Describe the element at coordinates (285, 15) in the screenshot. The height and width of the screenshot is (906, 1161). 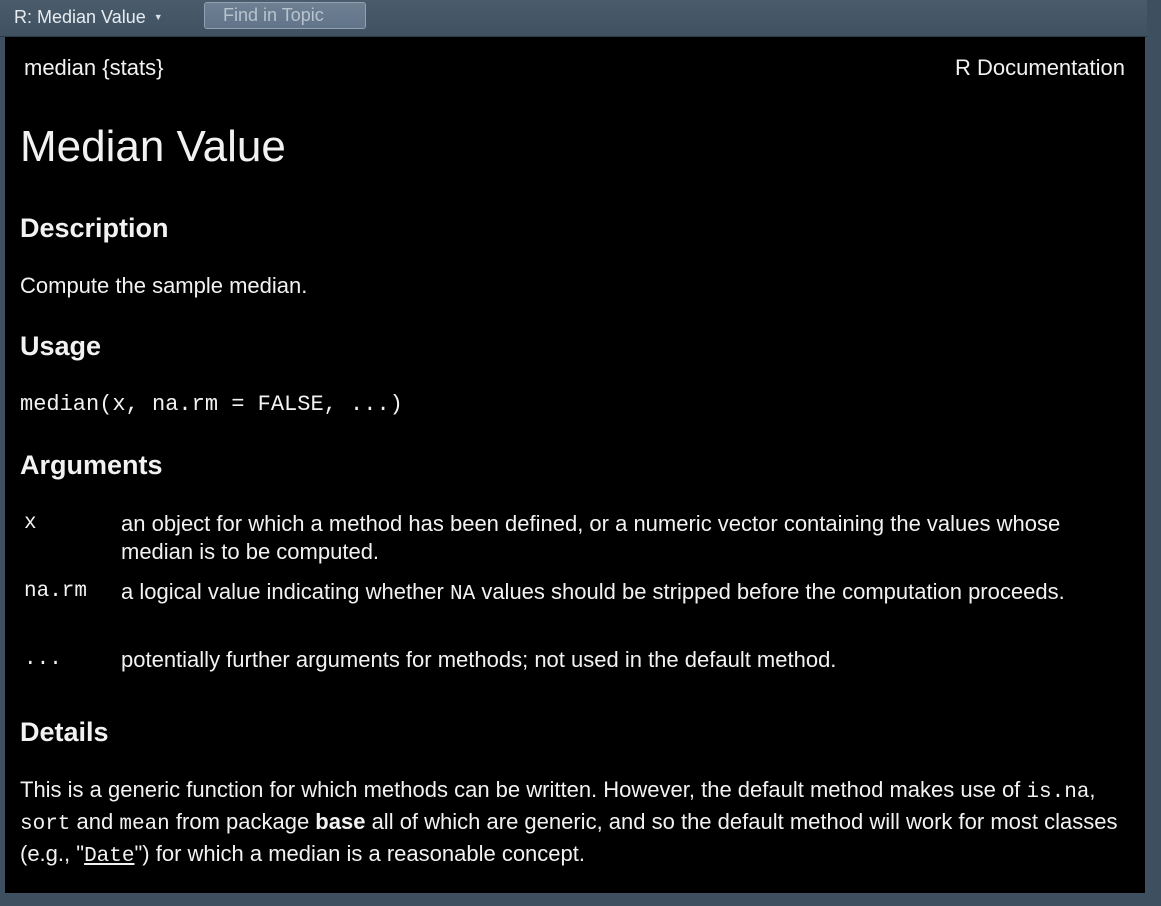
I see `find-in-topic-input` at that location.